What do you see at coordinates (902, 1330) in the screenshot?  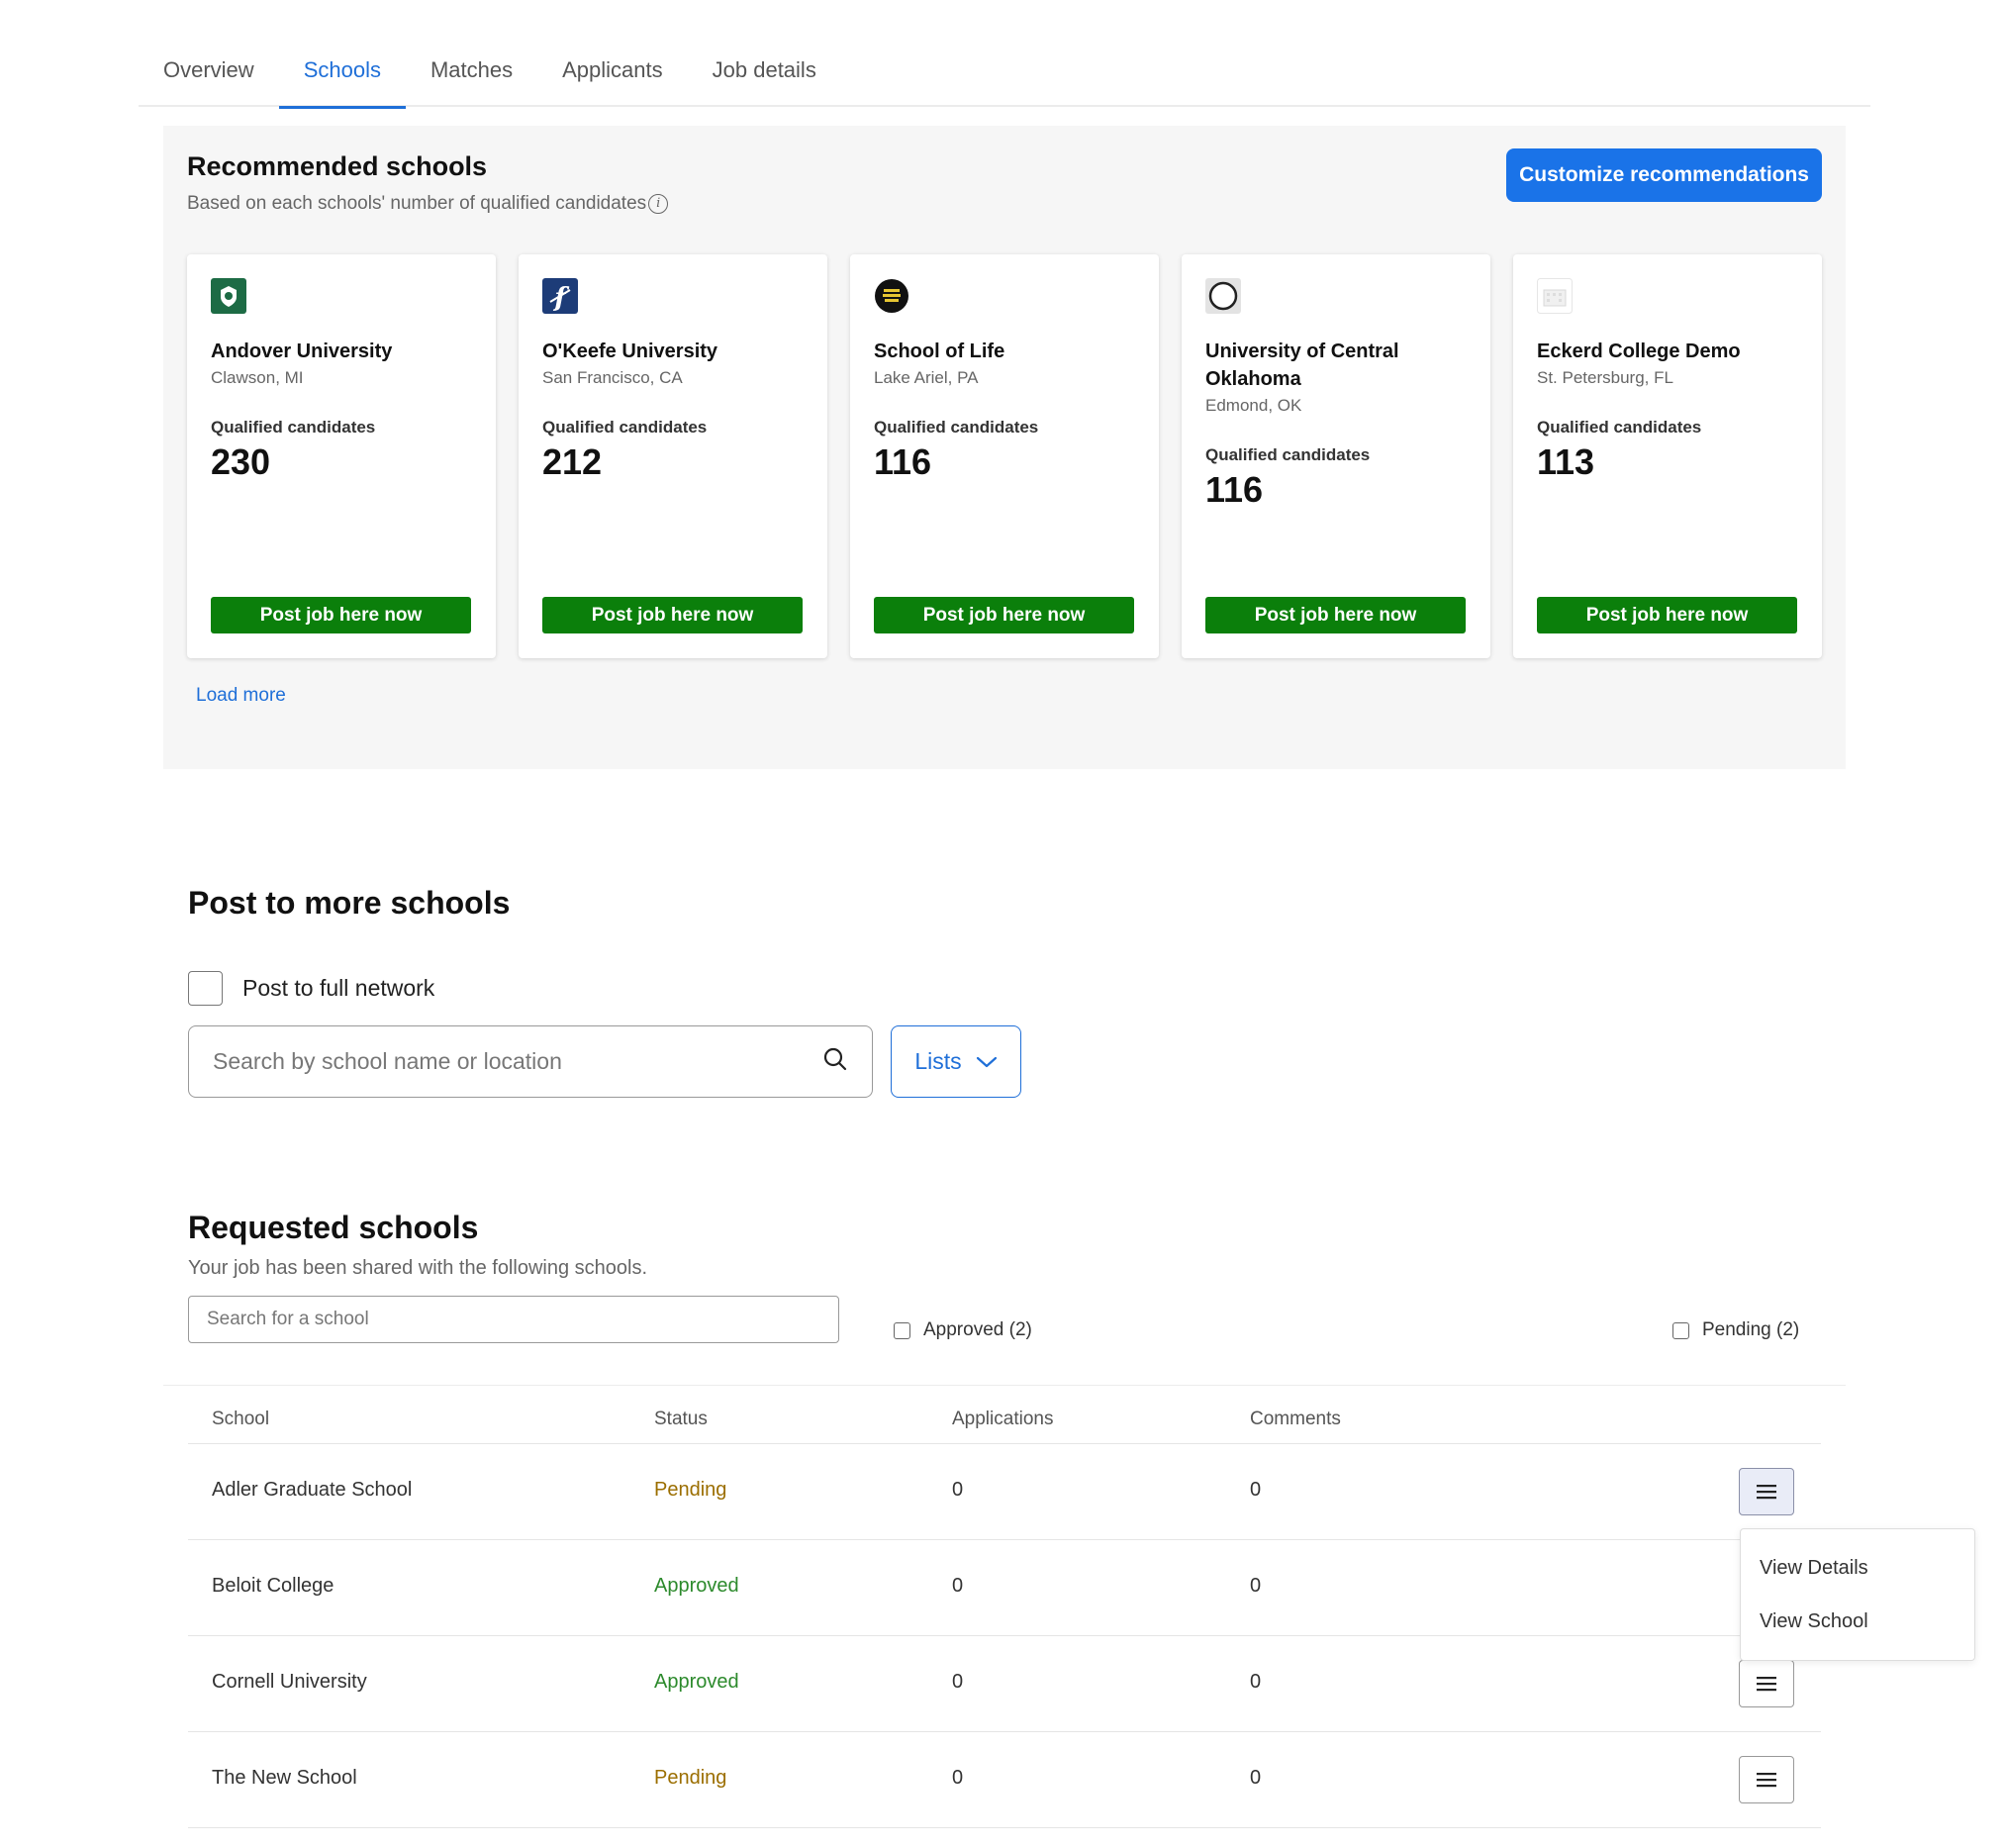 I see `approved-filter-checkbox` at bounding box center [902, 1330].